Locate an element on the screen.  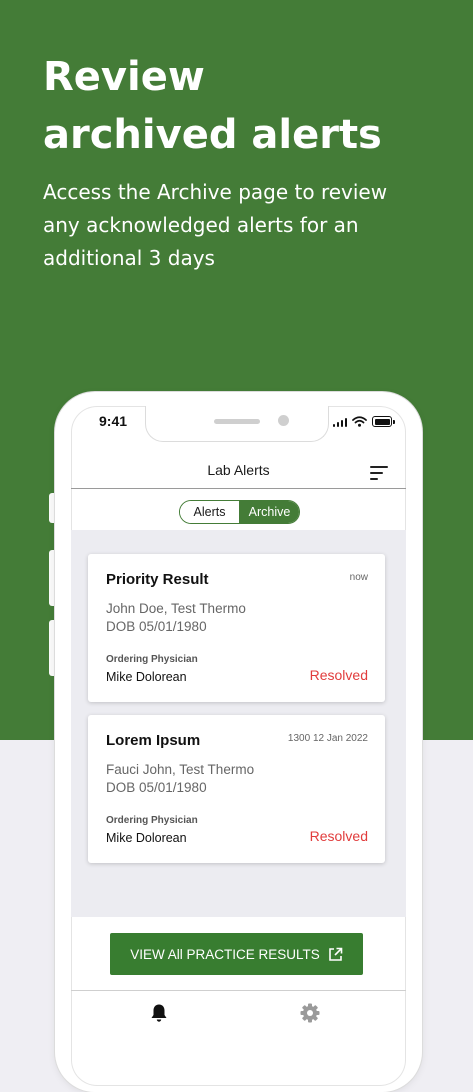
phone-notch is located at coordinates (237, 424).